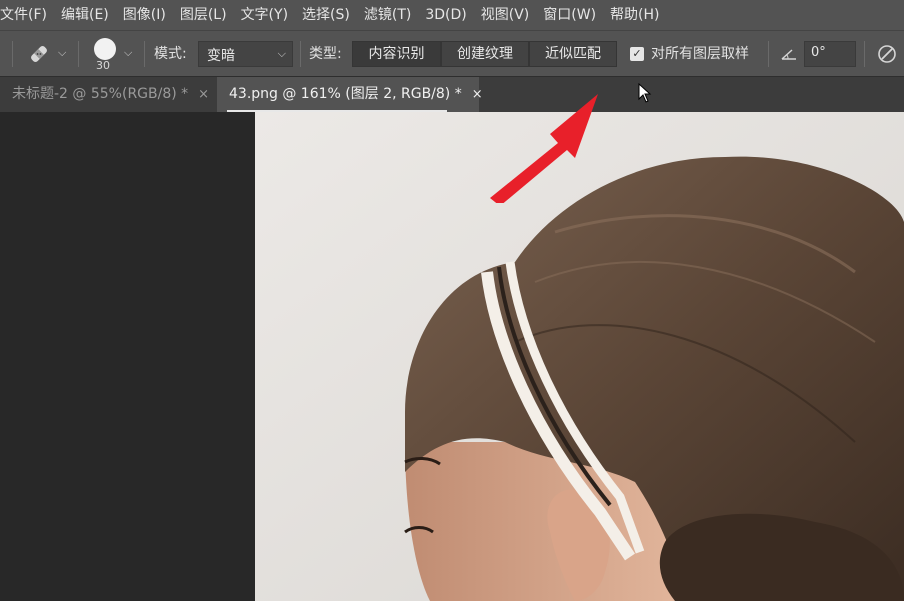 The image size is (904, 601). What do you see at coordinates (39, 54) in the screenshot?
I see `spot-healing-brush-icon` at bounding box center [39, 54].